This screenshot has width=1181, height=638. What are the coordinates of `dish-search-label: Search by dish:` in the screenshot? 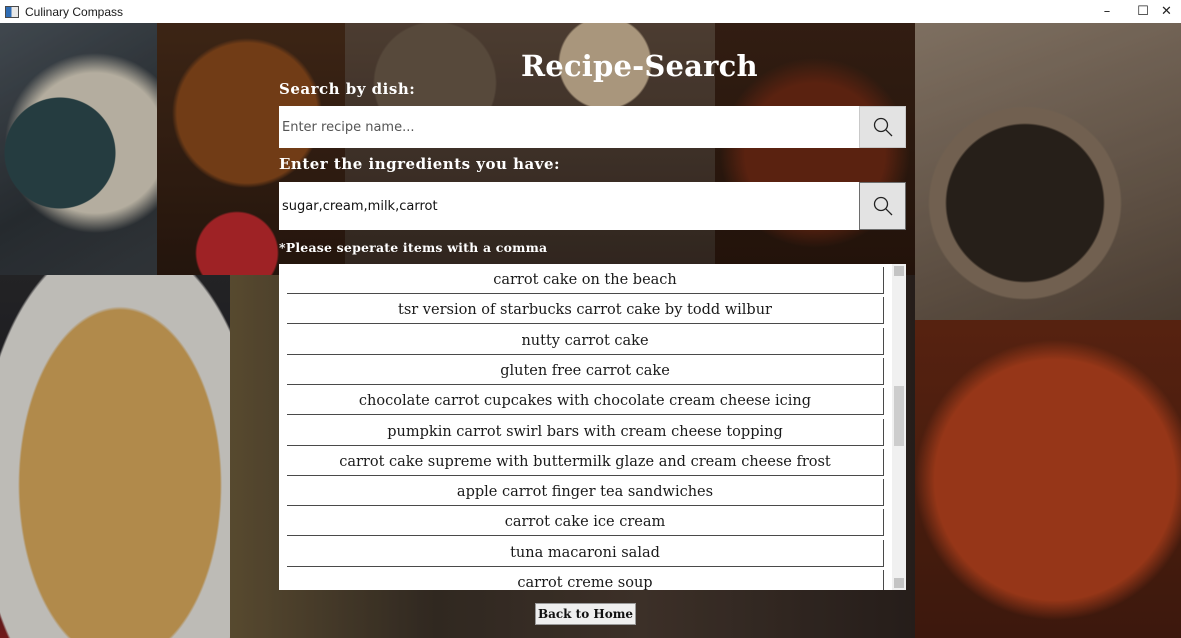 It's located at (347, 89).